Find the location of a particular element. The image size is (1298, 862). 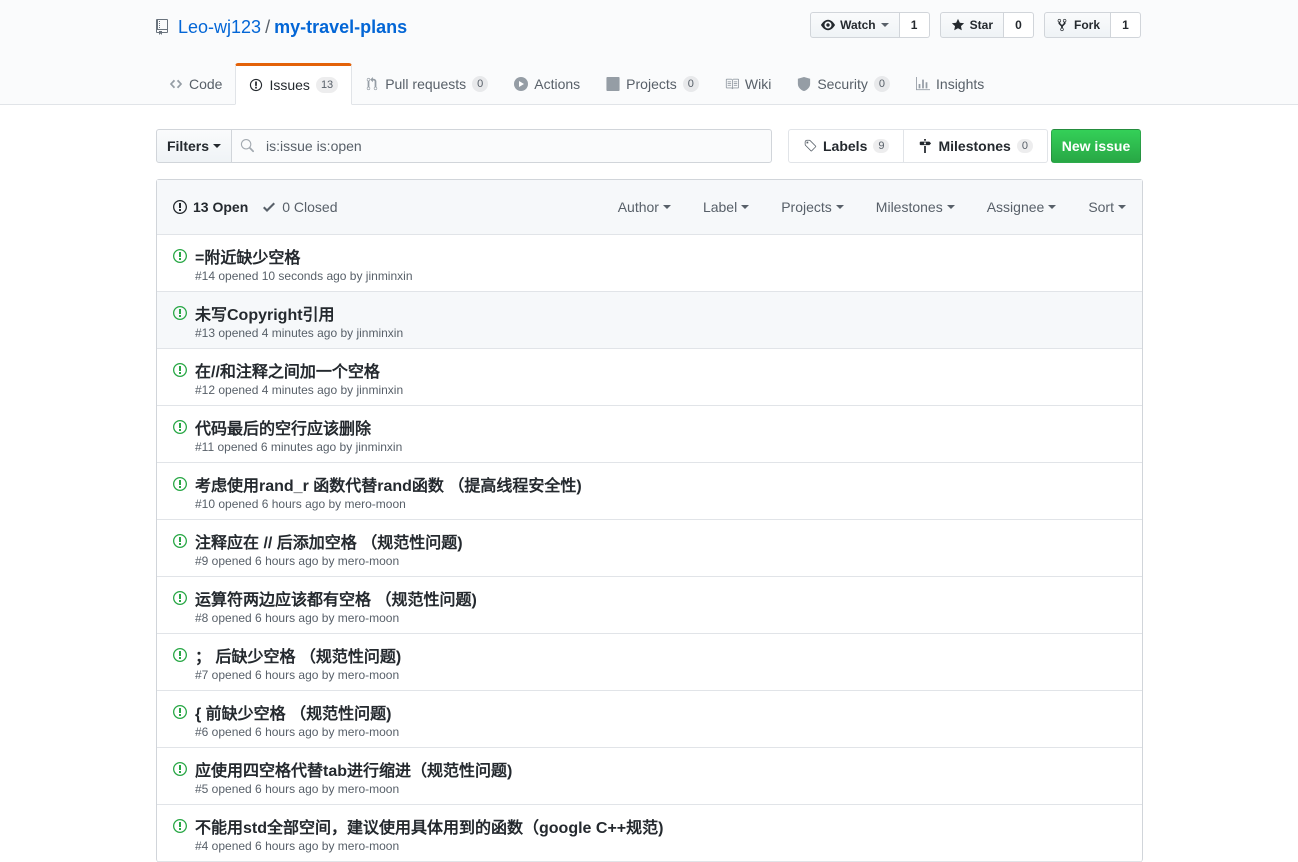

issue-meta: #10 opened 6 hours ago by mero-moon is located at coordinates (300, 504).